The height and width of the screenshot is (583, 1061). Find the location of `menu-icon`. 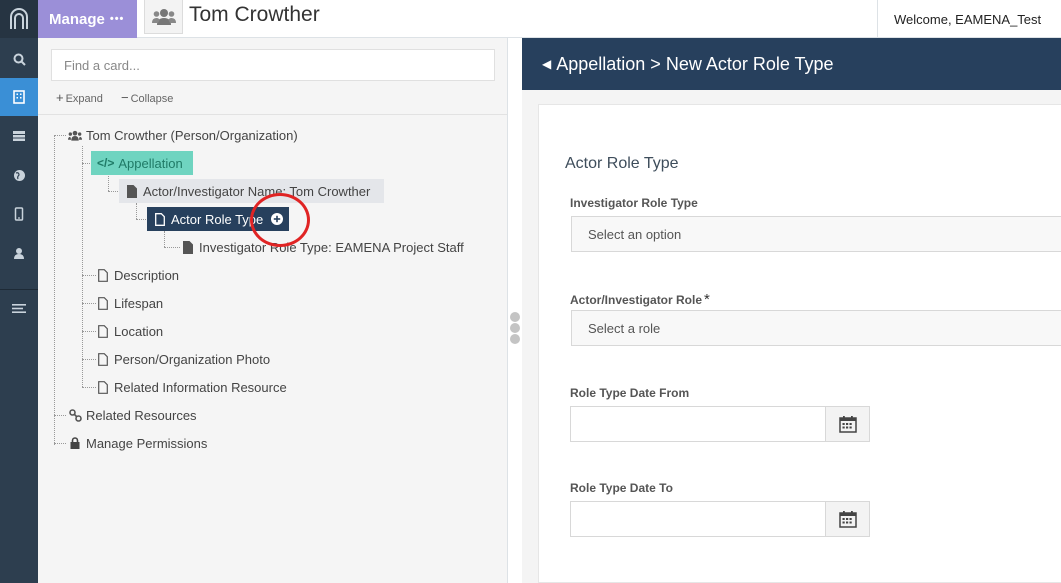

menu-icon is located at coordinates (19, 308).